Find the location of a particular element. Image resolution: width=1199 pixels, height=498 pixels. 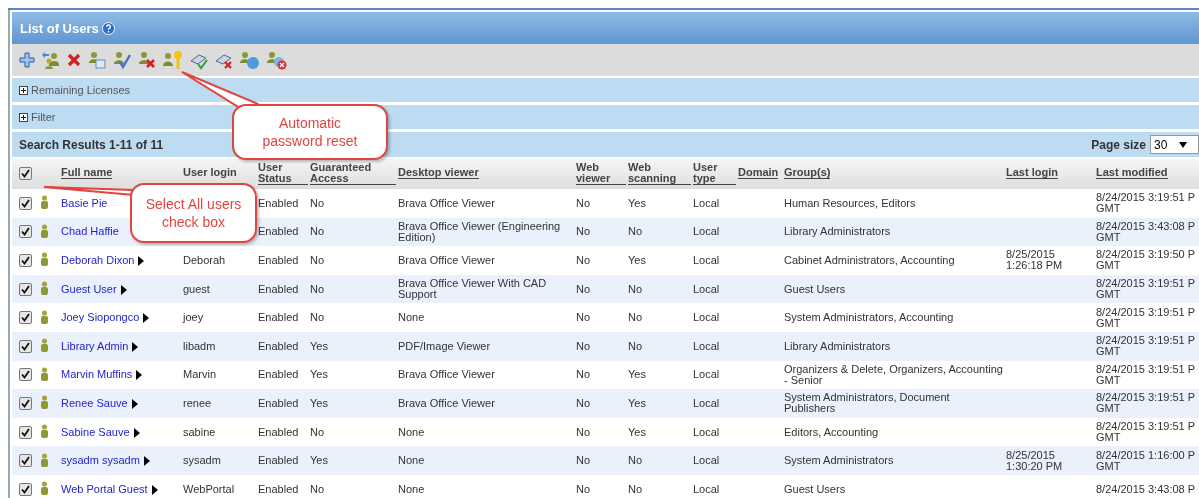

user-name-link: Renee Sauve is located at coordinates (94, 402).